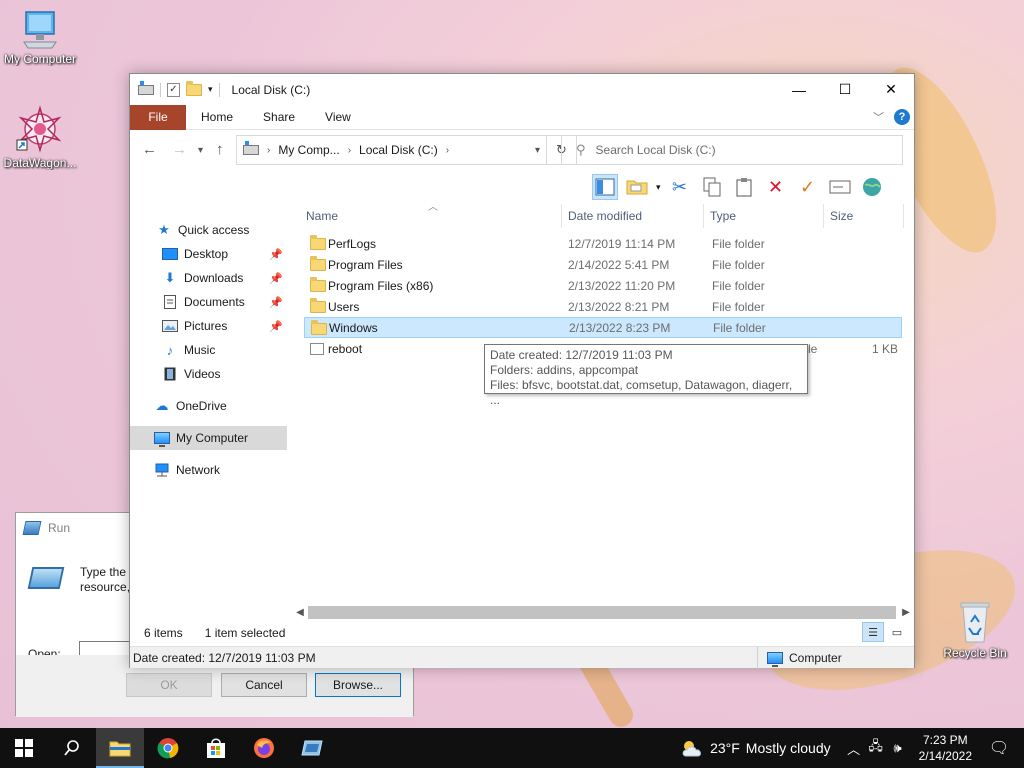 The width and height of the screenshot is (1024, 768). I want to click on sidebar-item-label: Documents, so click(214, 302).